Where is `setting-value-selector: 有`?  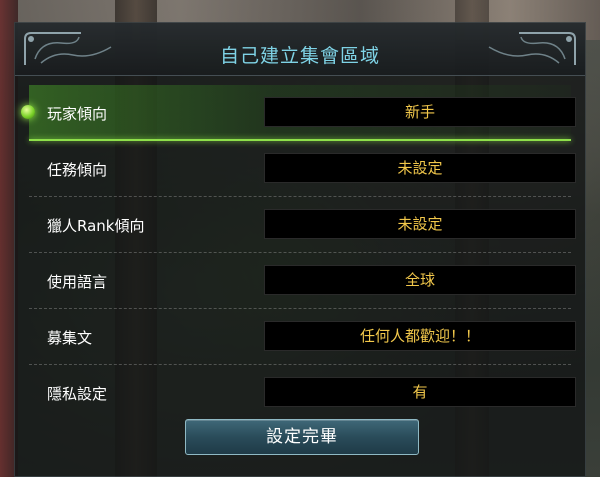
setting-value-selector: 有 is located at coordinates (420, 392).